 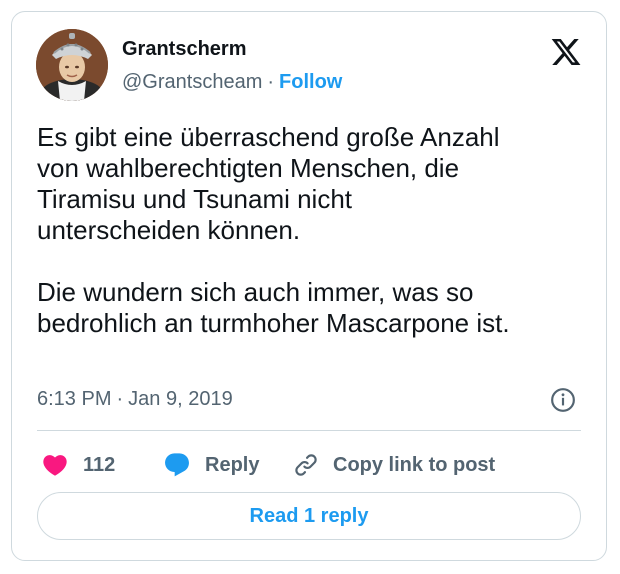 I want to click on copy-link-label: Copy link to post, so click(x=414, y=464).